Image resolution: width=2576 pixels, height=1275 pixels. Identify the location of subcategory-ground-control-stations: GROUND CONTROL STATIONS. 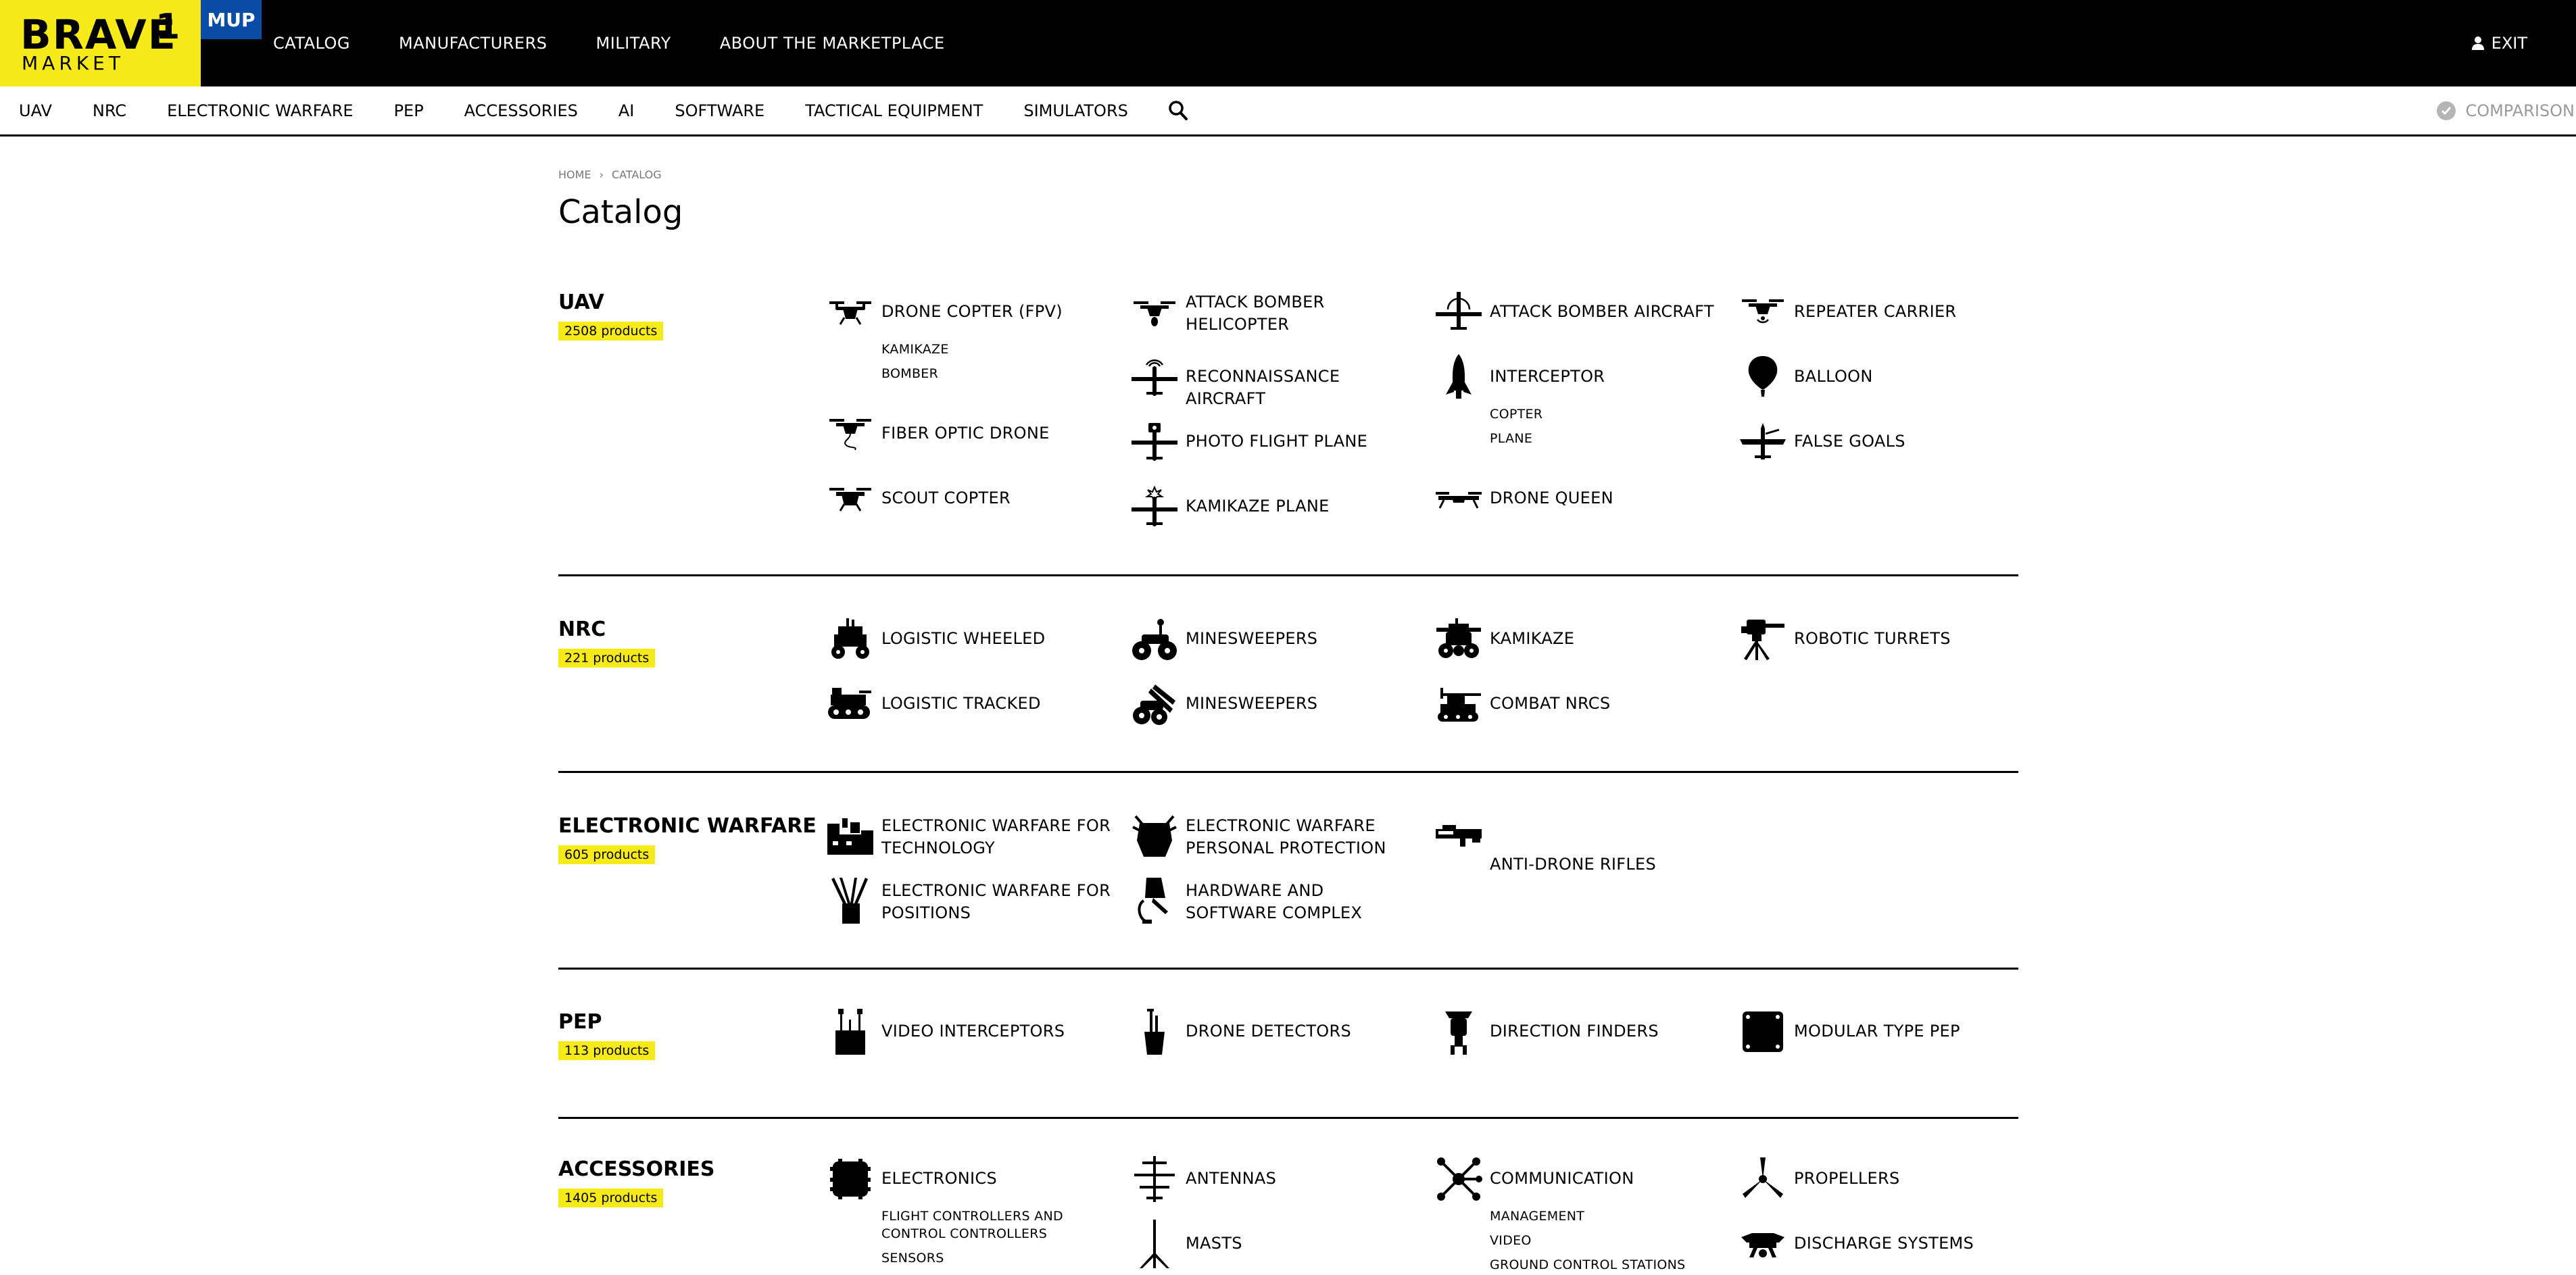
(1605, 1265).